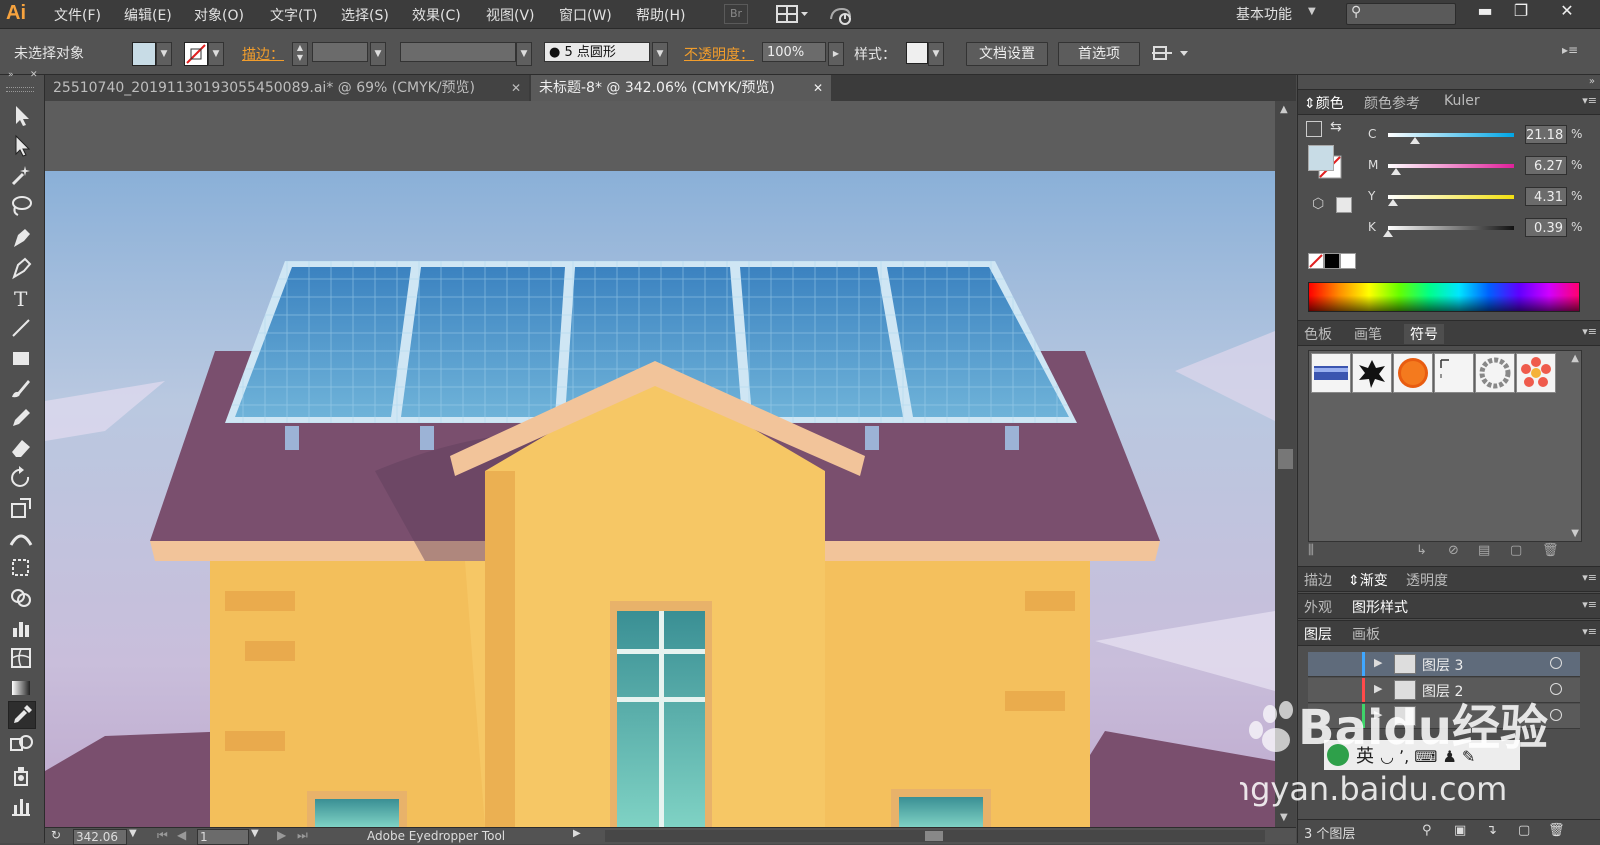 This screenshot has height=845, width=1600. Describe the element at coordinates (458, 52) in the screenshot. I see `variable-width-profile` at that location.